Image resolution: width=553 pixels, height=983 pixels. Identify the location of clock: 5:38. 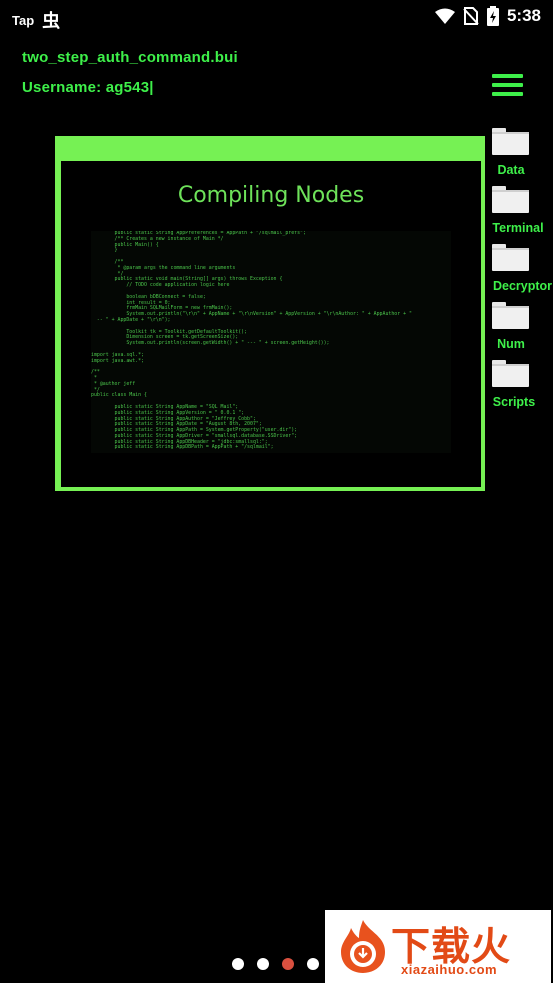
(523, 15).